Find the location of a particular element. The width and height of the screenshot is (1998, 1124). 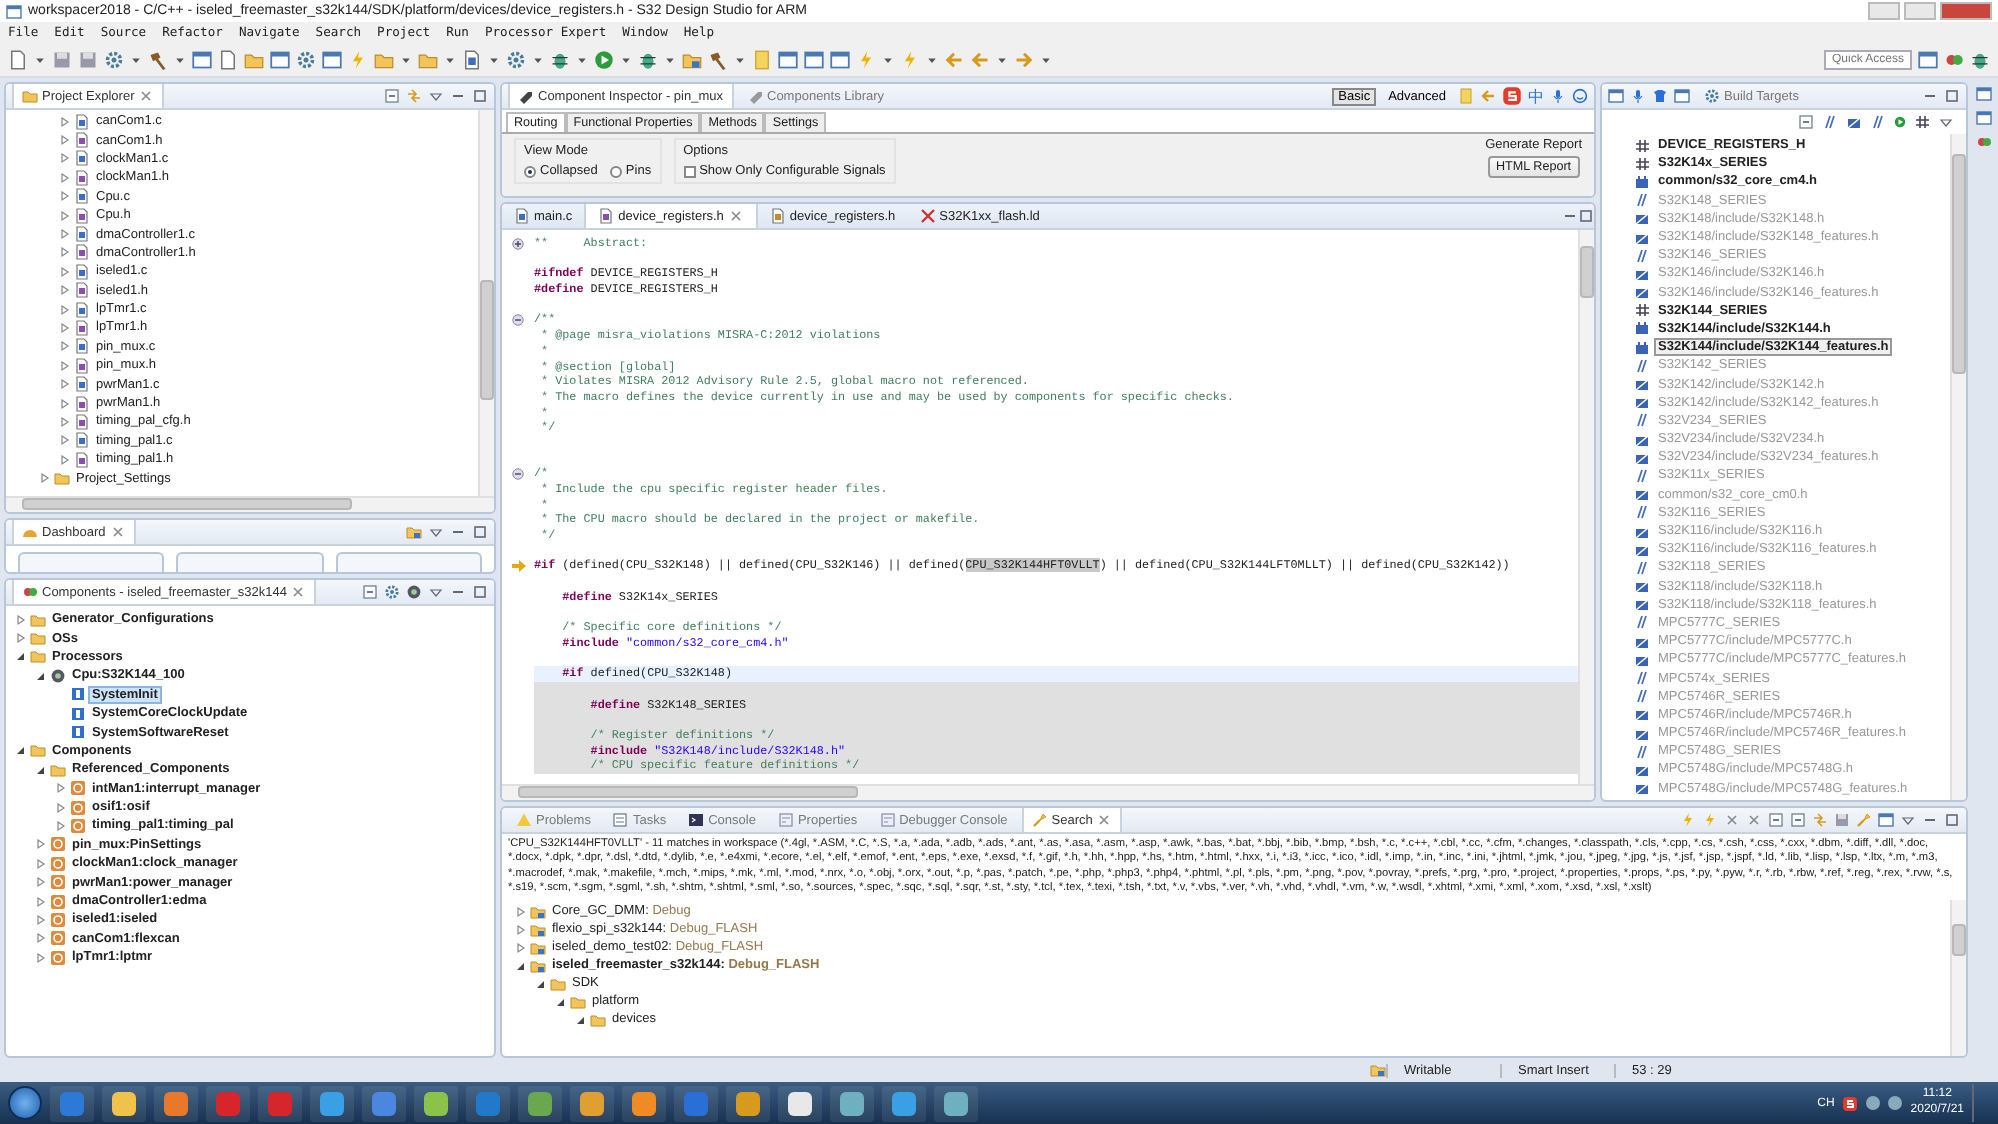

shirt-icon is located at coordinates (1660, 96).